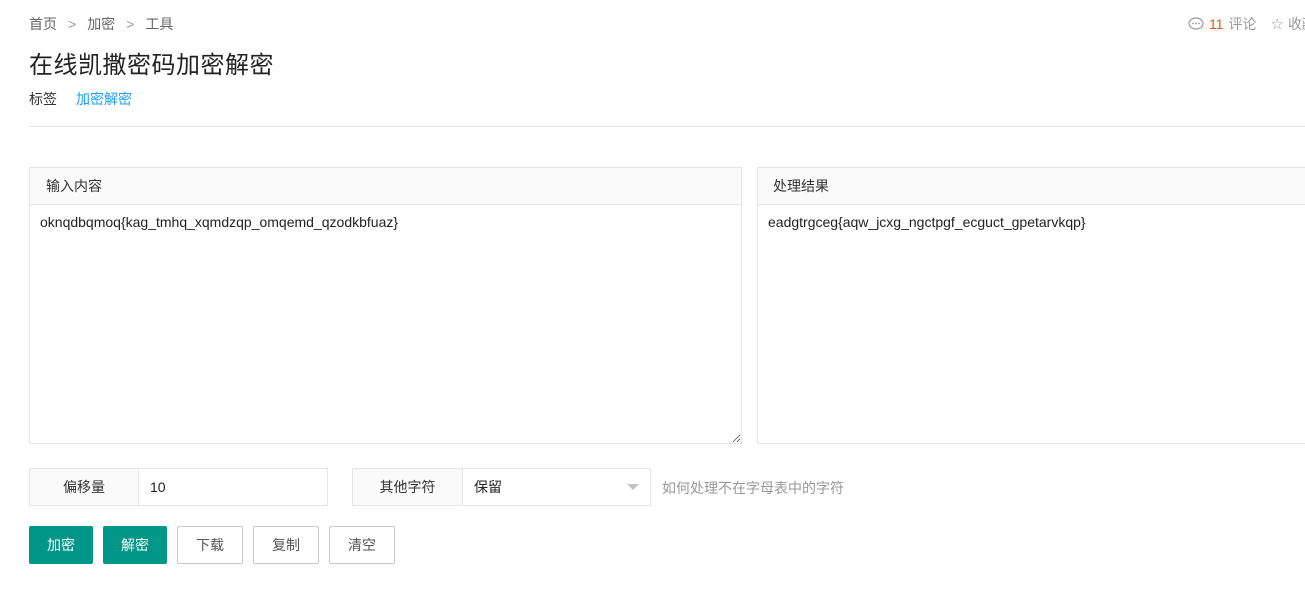  I want to click on comment-link: 11 评论, so click(1222, 24).